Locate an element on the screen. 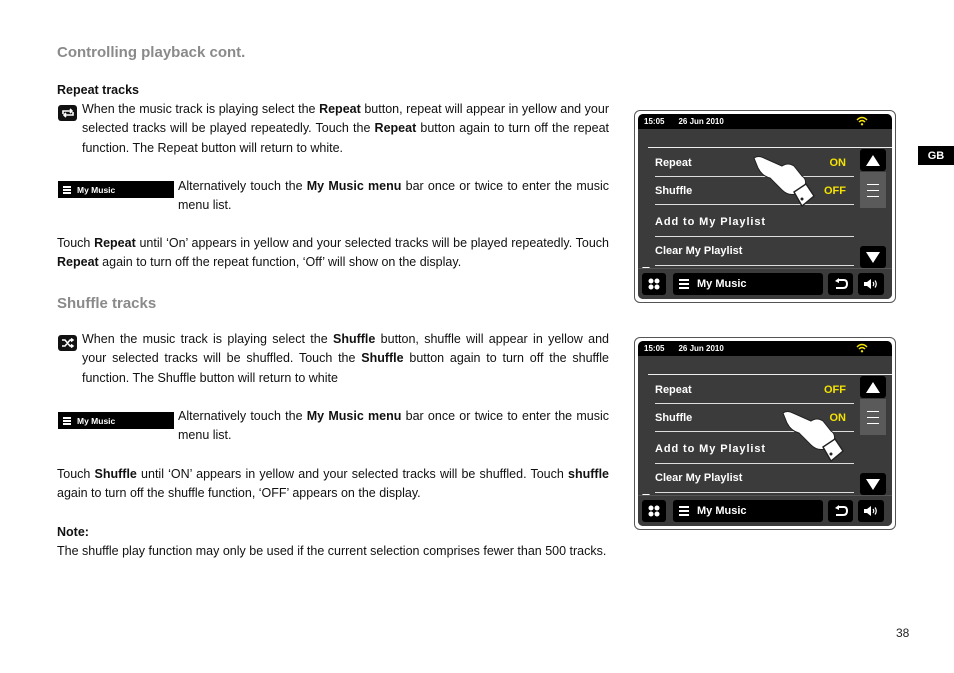 Image resolution: width=954 pixels, height=673 pixels. shuffle-heading: Shuffle tracks is located at coordinates (107, 303).